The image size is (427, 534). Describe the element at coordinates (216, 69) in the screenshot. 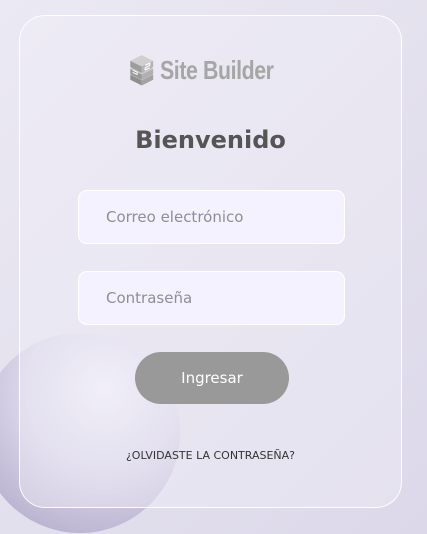

I see `brand-name: Site Builder` at that location.